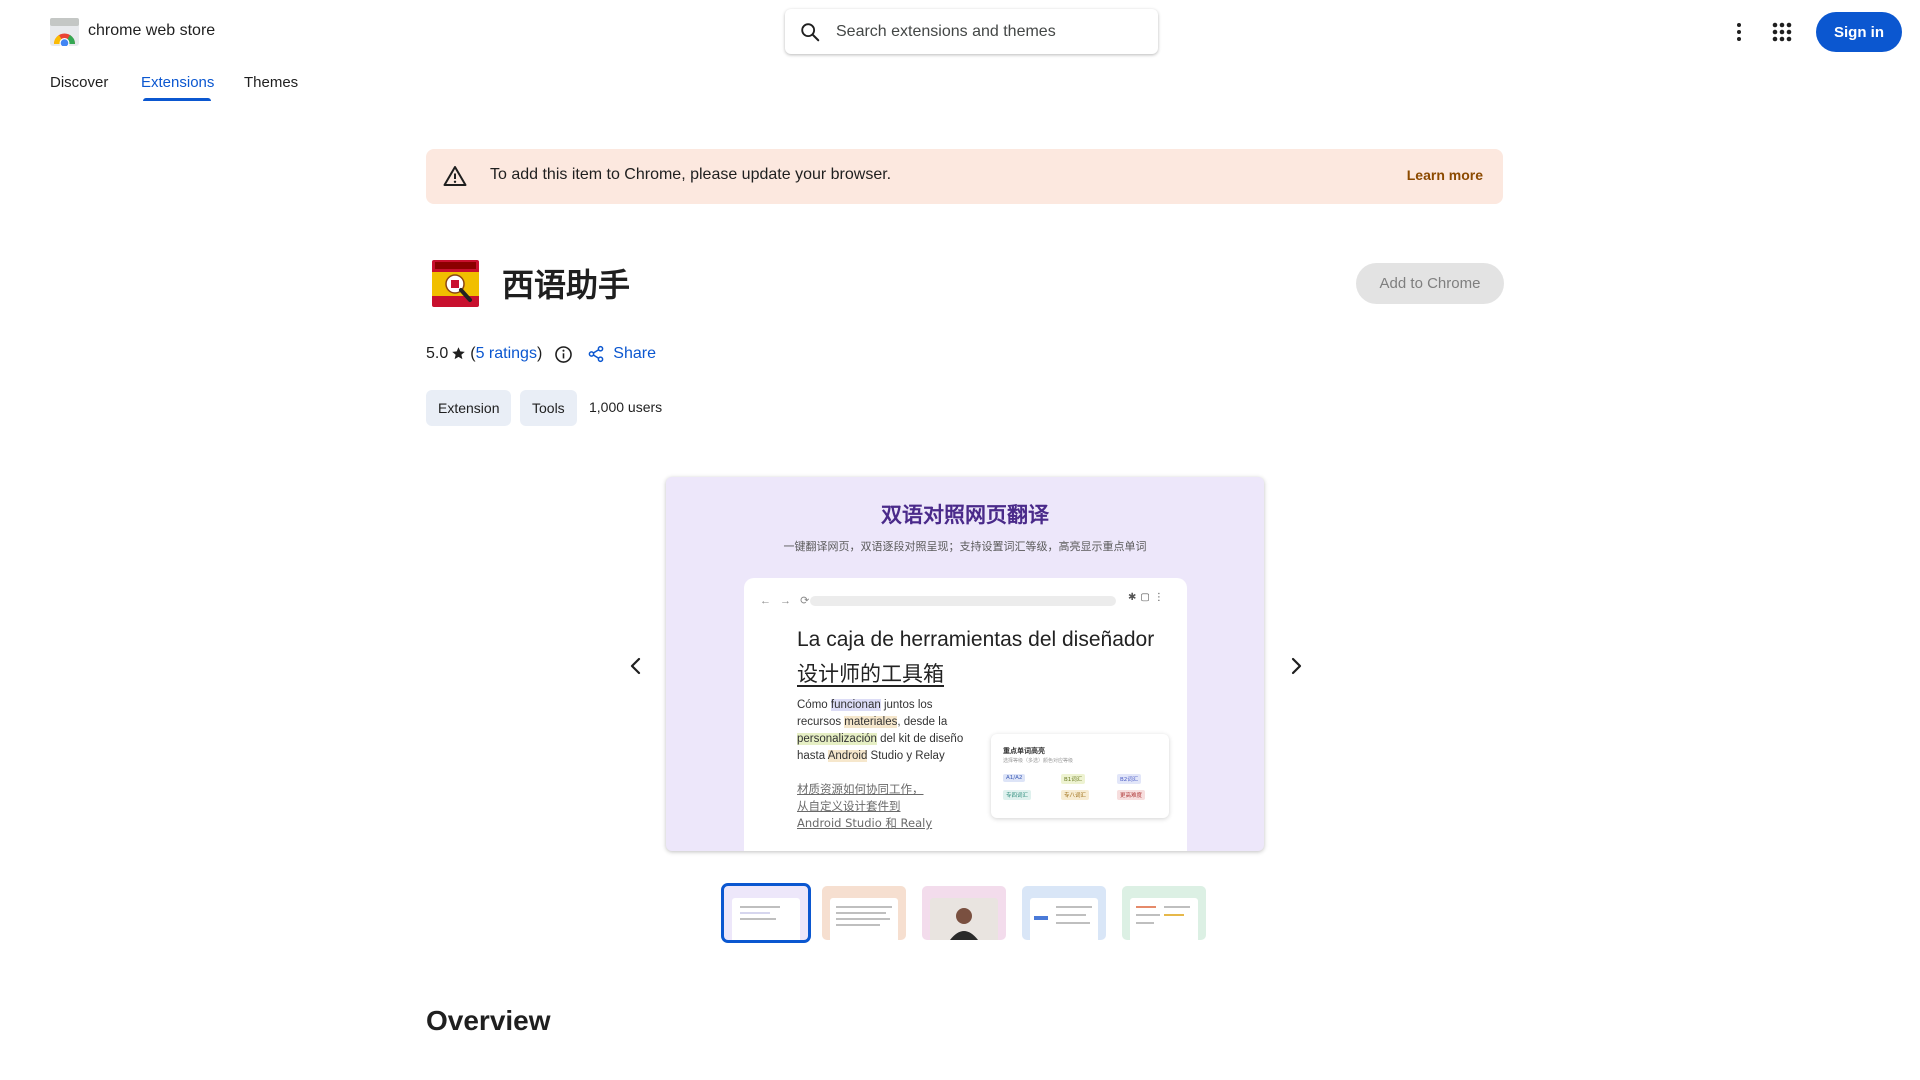 The image size is (1920, 1080). Describe the element at coordinates (566, 285) in the screenshot. I see `extension-title: 西语助手` at that location.